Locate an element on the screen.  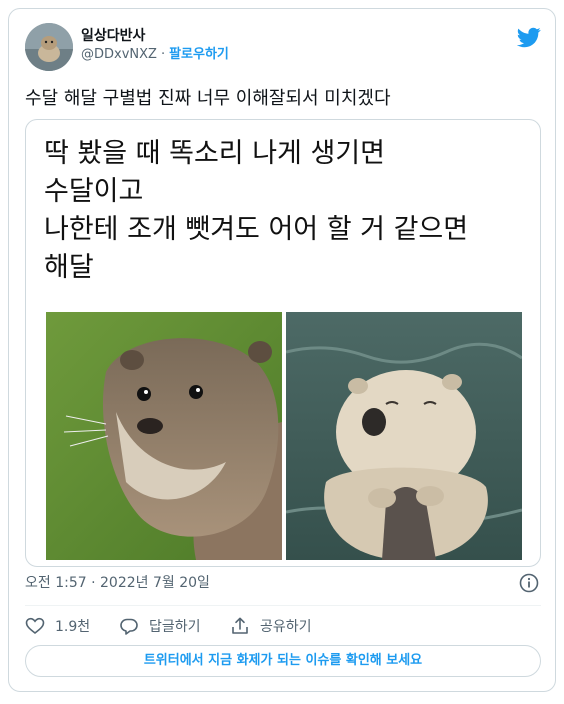
tweet-timestamp: 오전 1:57 · 2022년 7월 20일 is located at coordinates (117, 583).